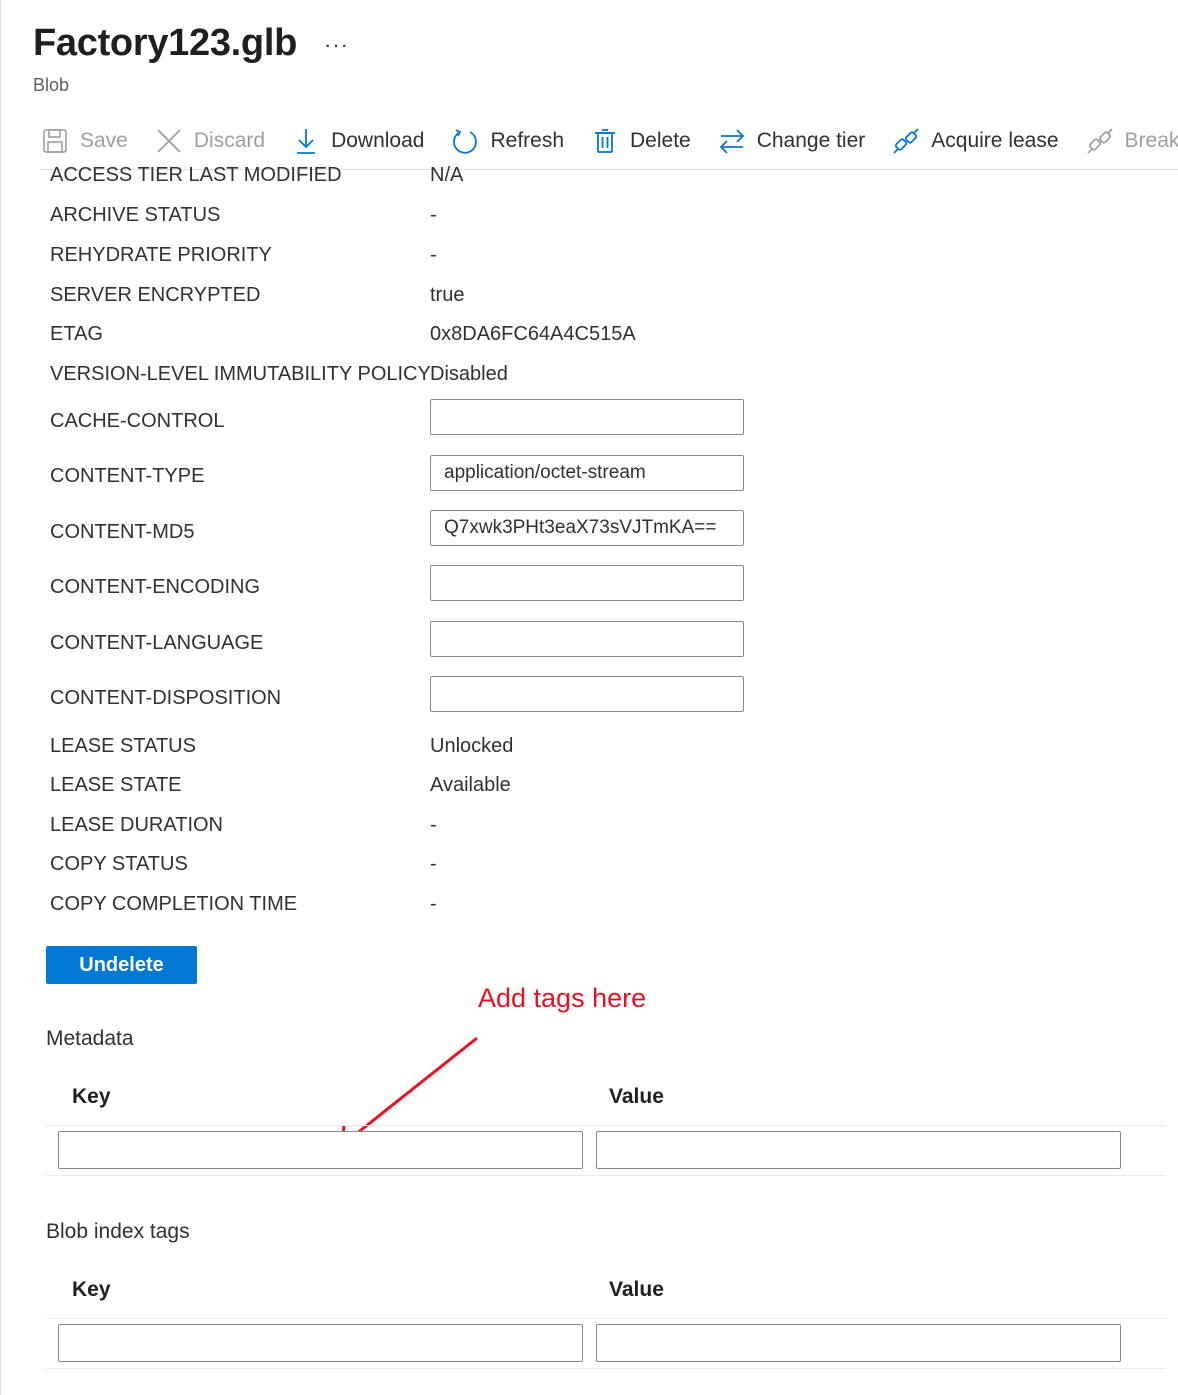 The image size is (1178, 1395). I want to click on blob-index-tags-title: Blob index tags, so click(118, 1231).